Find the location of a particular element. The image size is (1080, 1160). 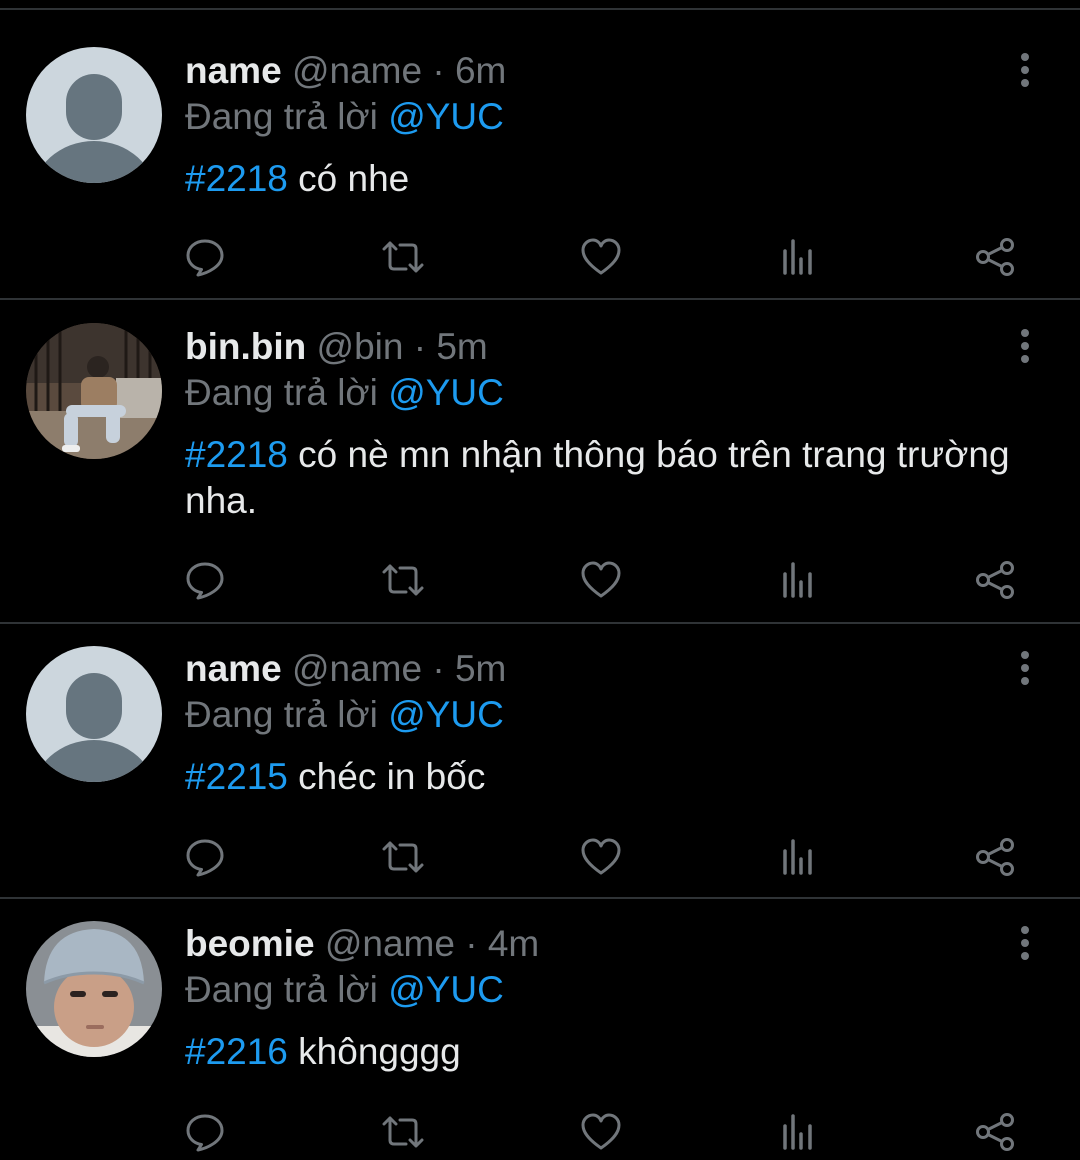

tweet-text-body: có nhe is located at coordinates (348, 178).